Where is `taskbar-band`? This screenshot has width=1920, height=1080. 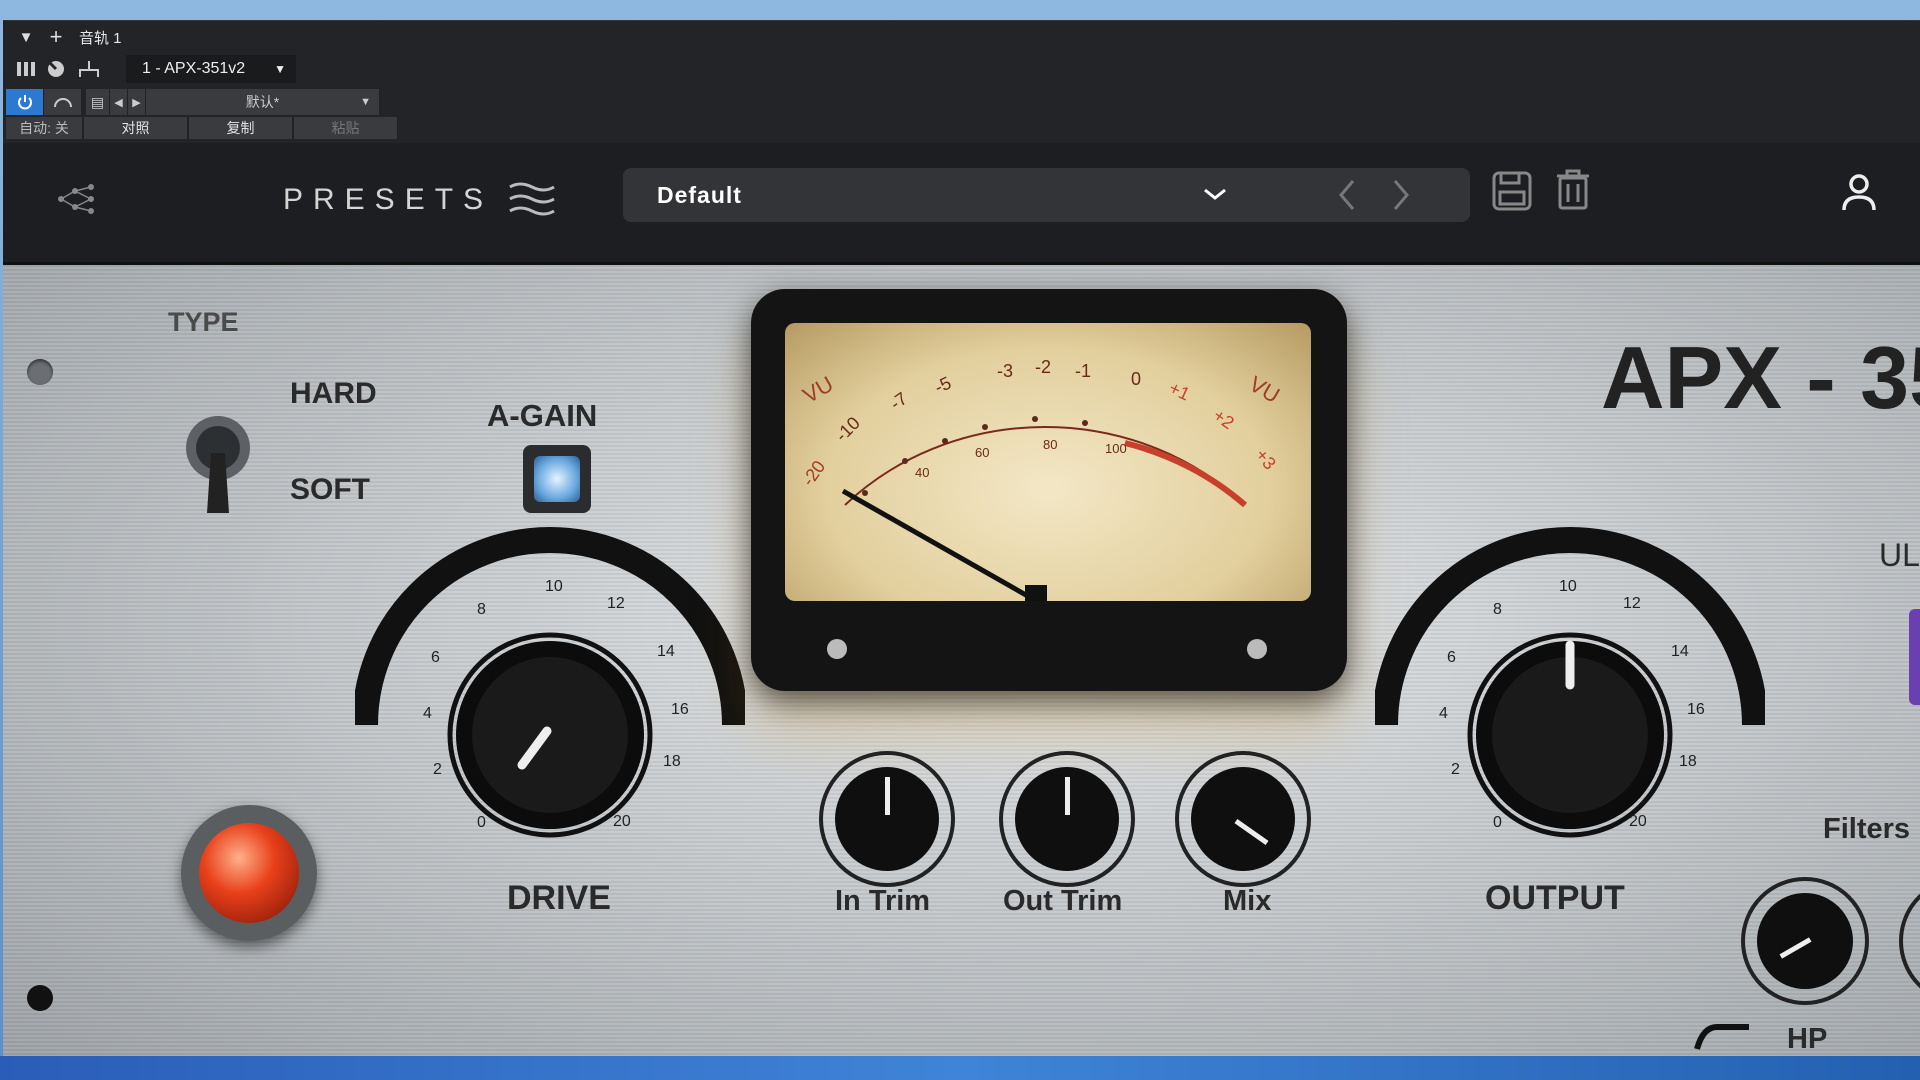
taskbar-band is located at coordinates (960, 1068).